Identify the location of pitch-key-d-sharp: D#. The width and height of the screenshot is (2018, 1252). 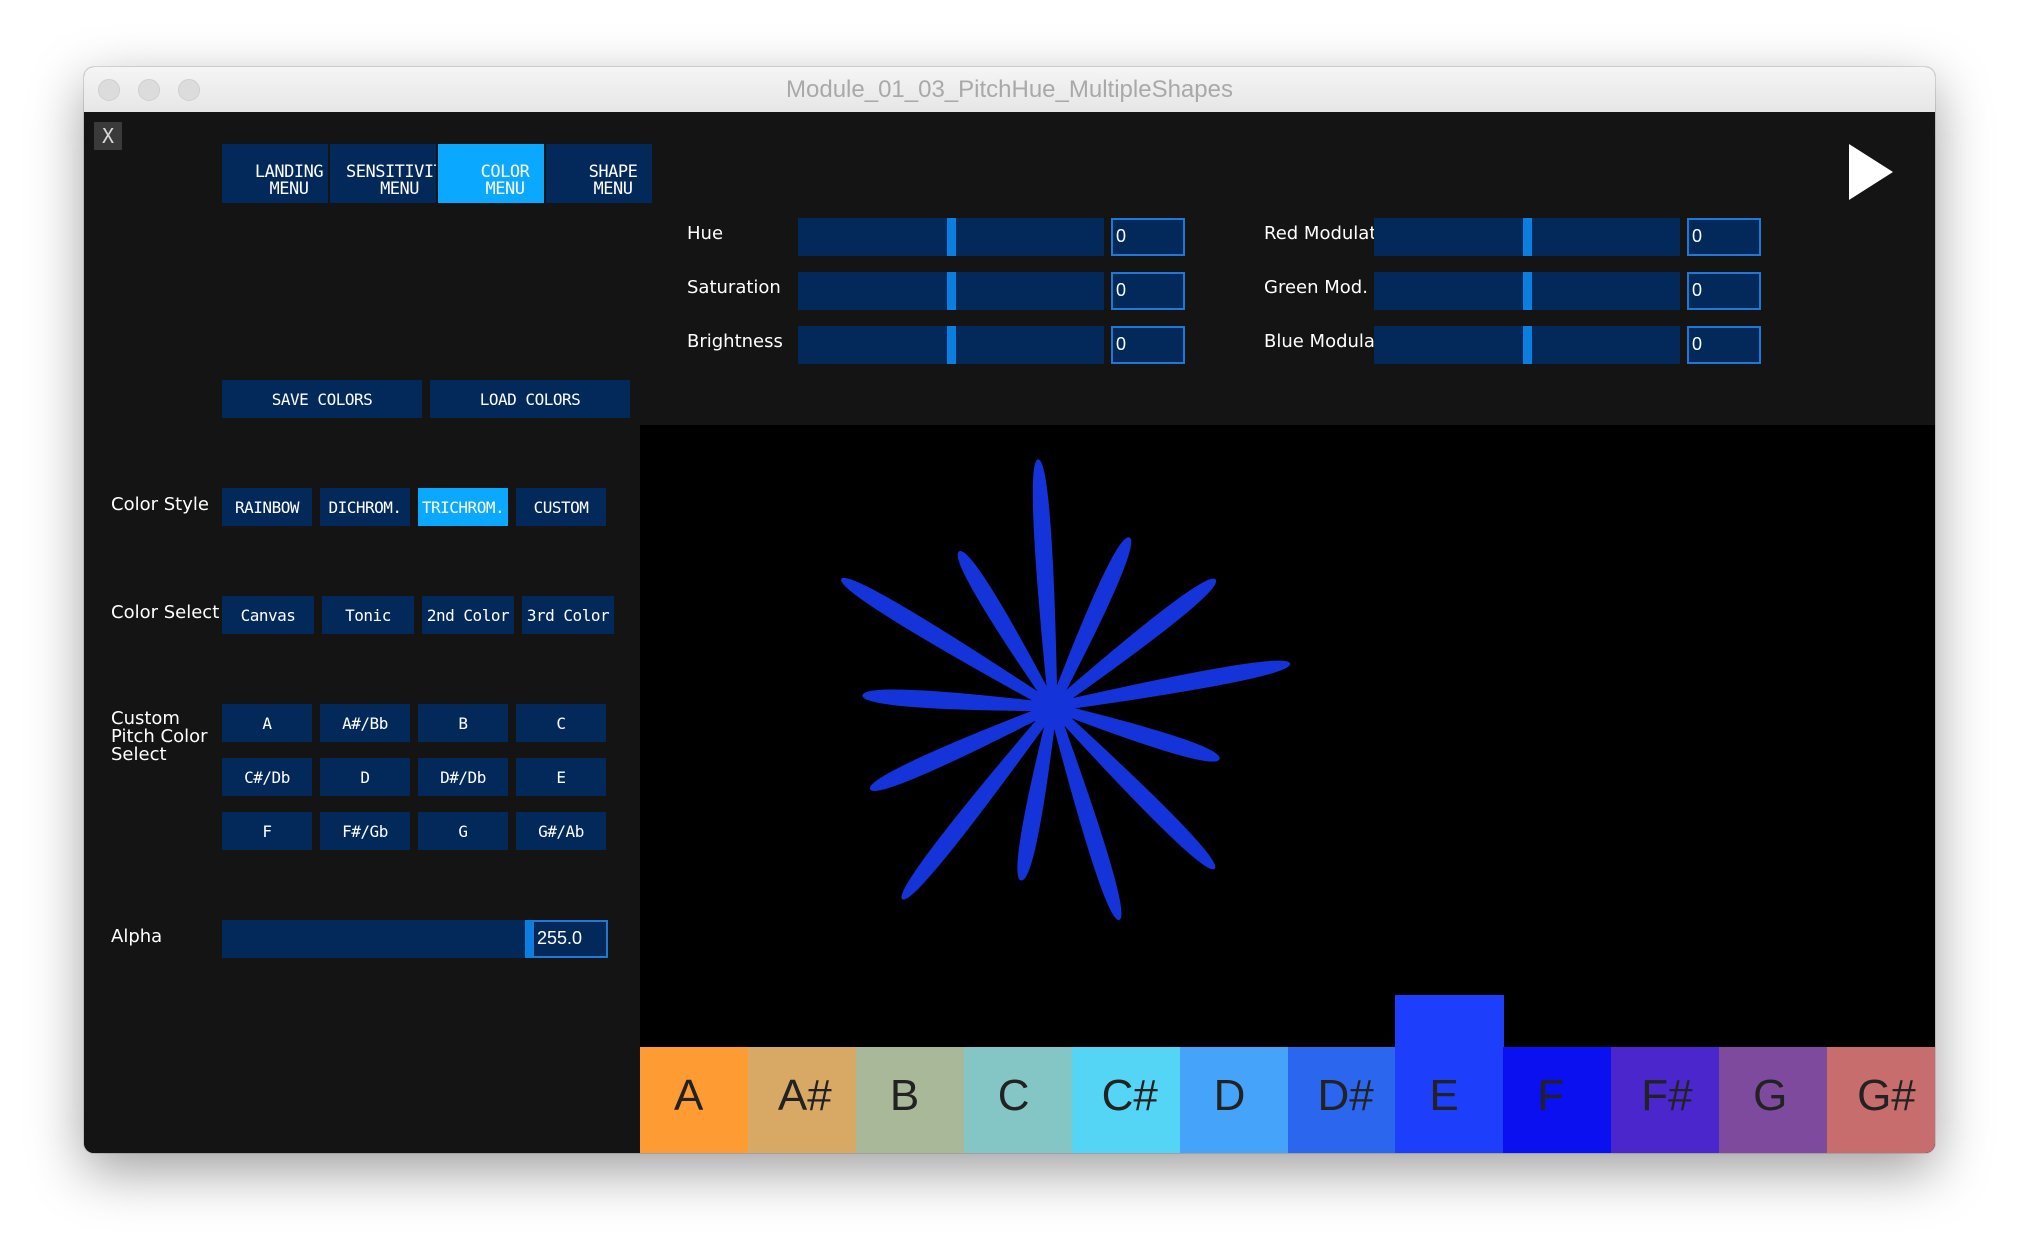
(1341, 1100).